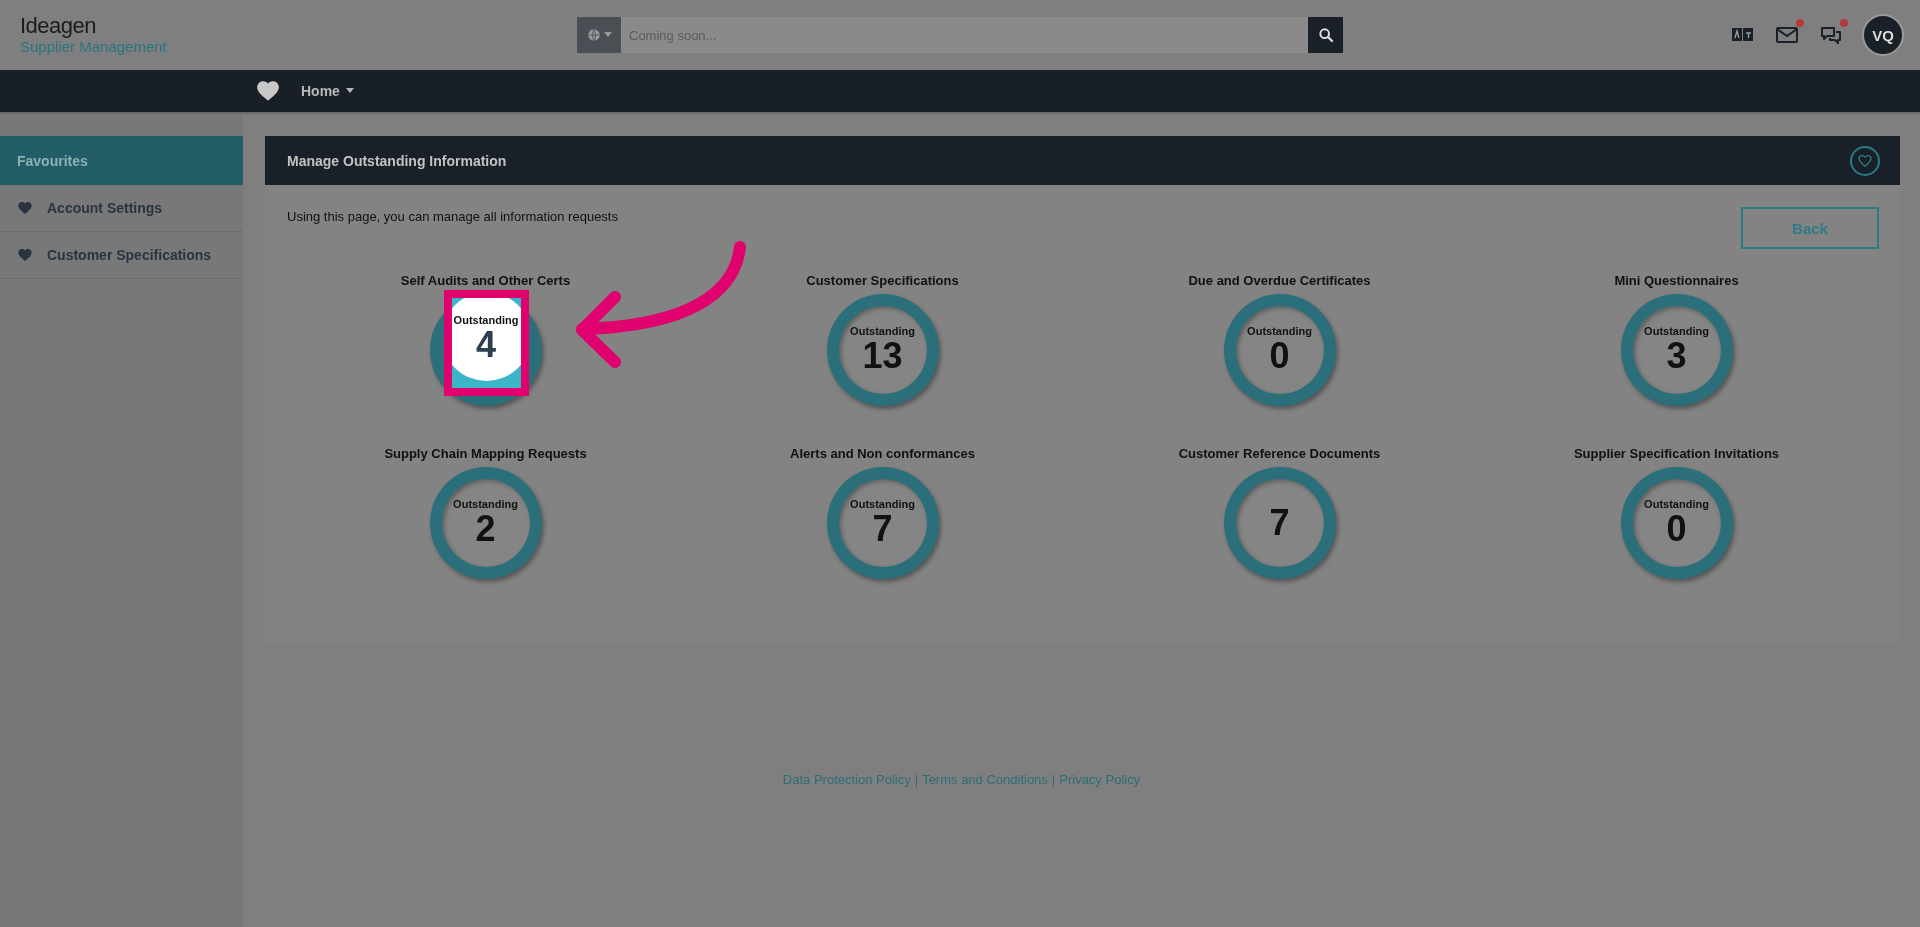  What do you see at coordinates (327, 91) in the screenshot?
I see `nav-menu: Home` at bounding box center [327, 91].